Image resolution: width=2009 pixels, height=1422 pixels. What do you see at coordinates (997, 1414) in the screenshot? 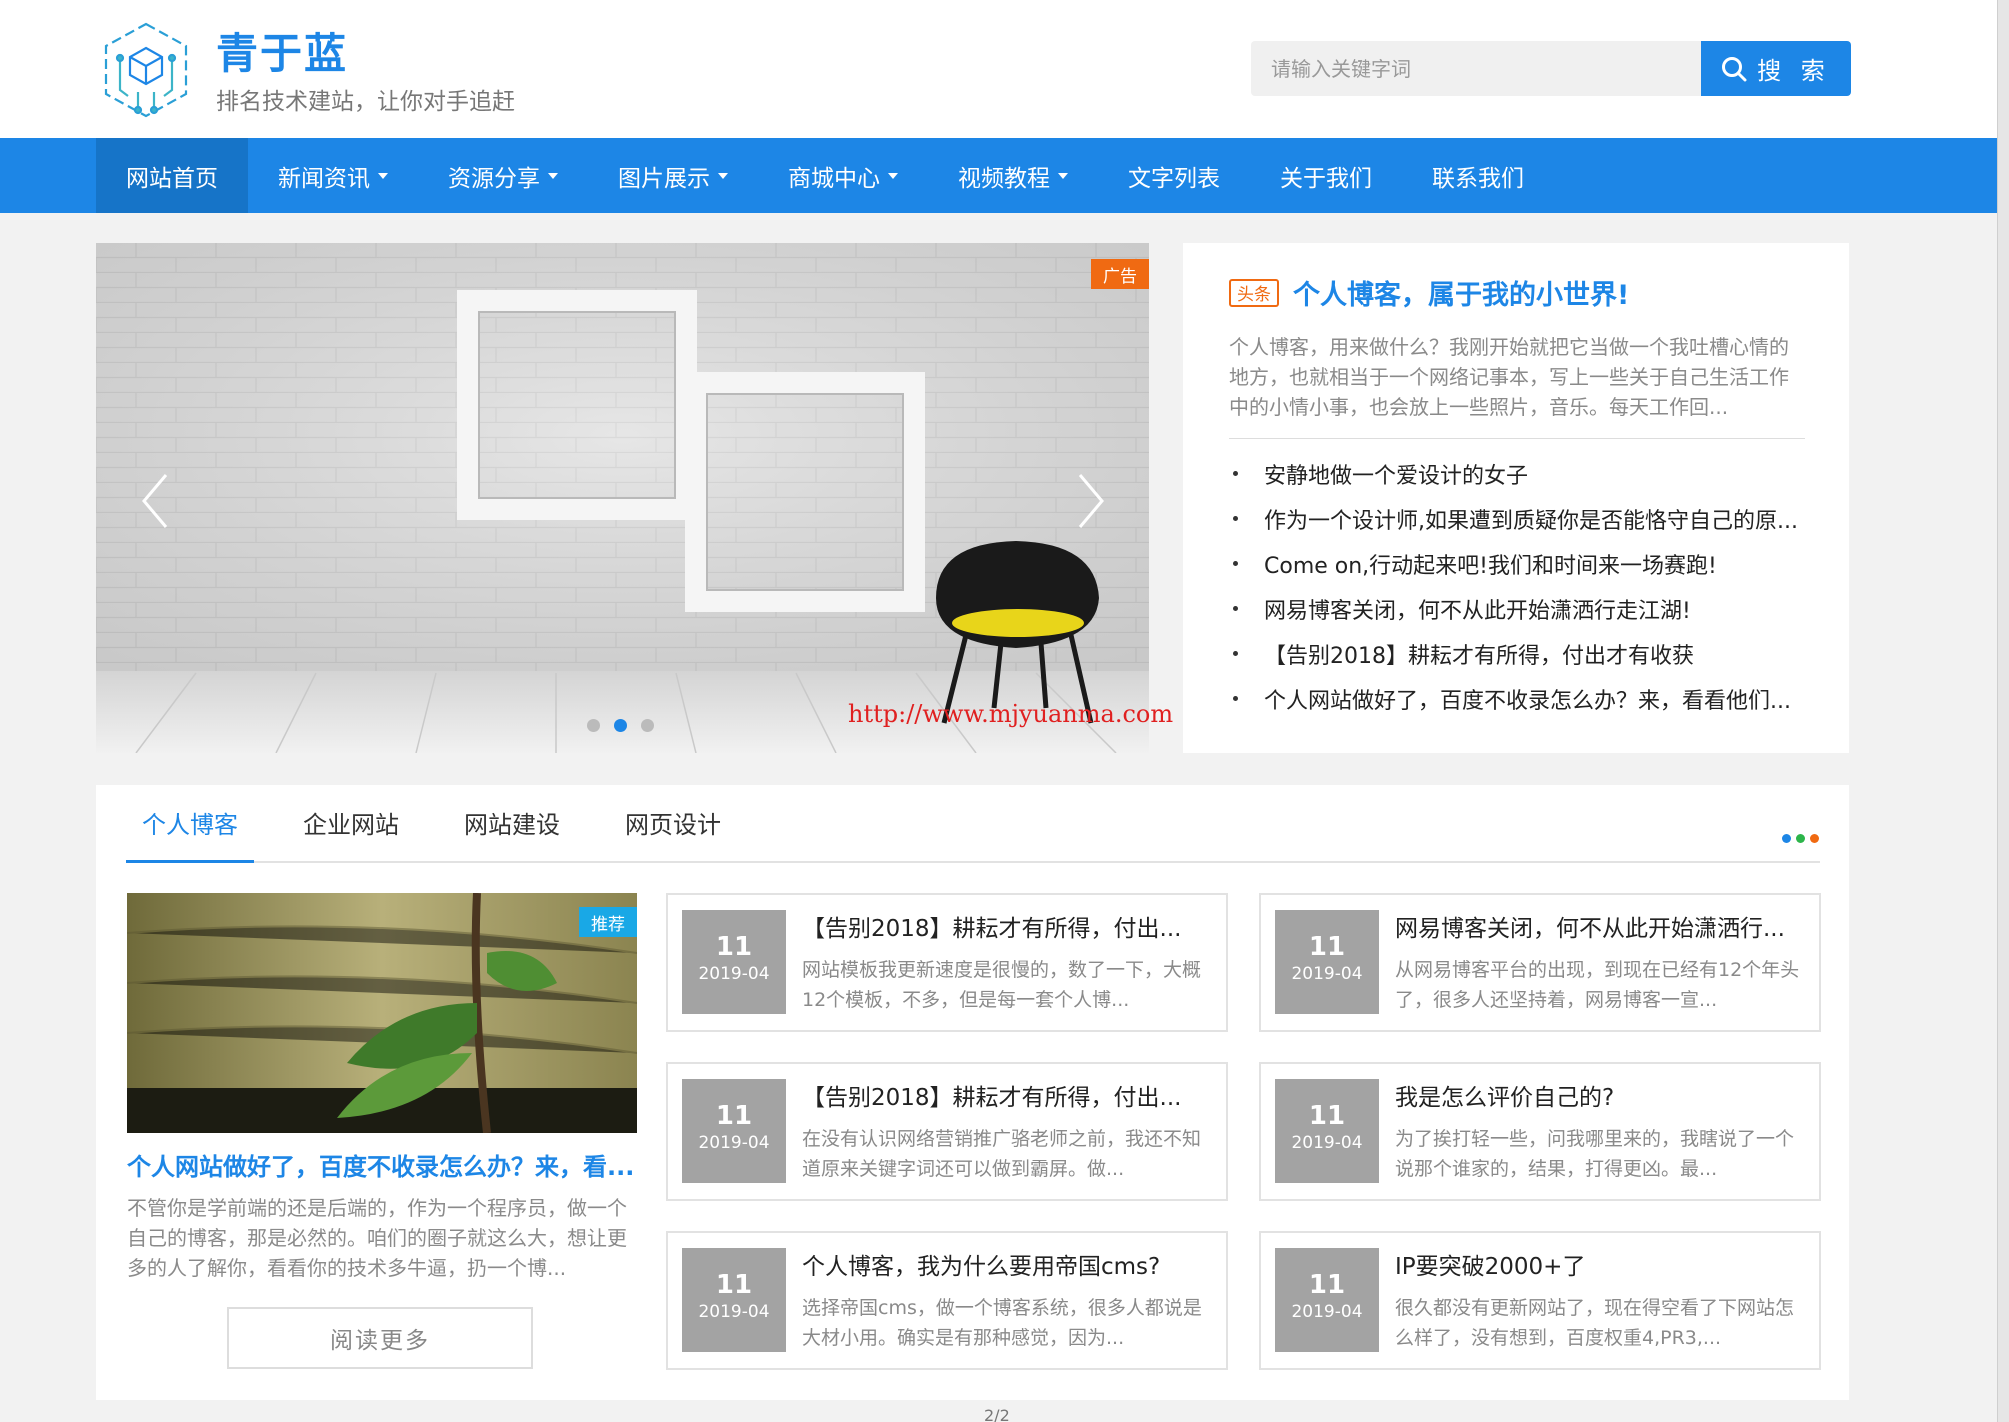
I see `page-indicator: 2/2` at bounding box center [997, 1414].